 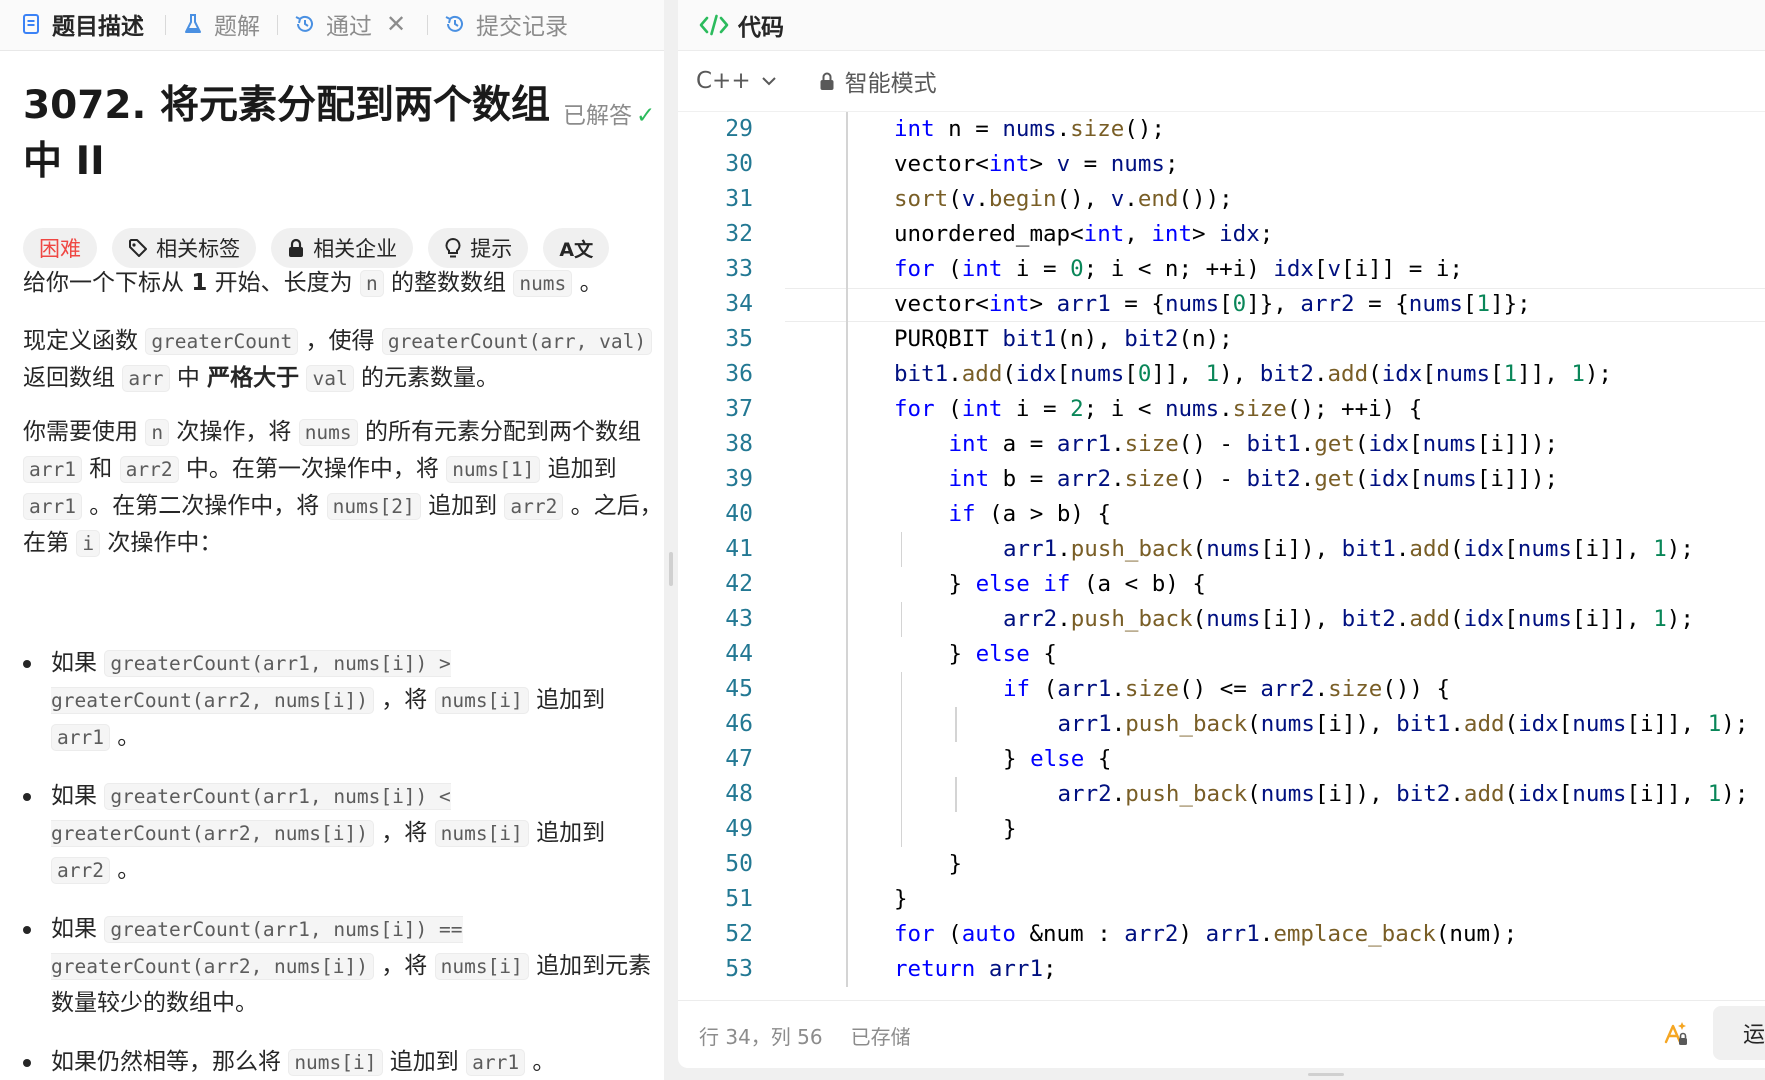 I want to click on tab-accepted: 通过 ✕, so click(x=350, y=24).